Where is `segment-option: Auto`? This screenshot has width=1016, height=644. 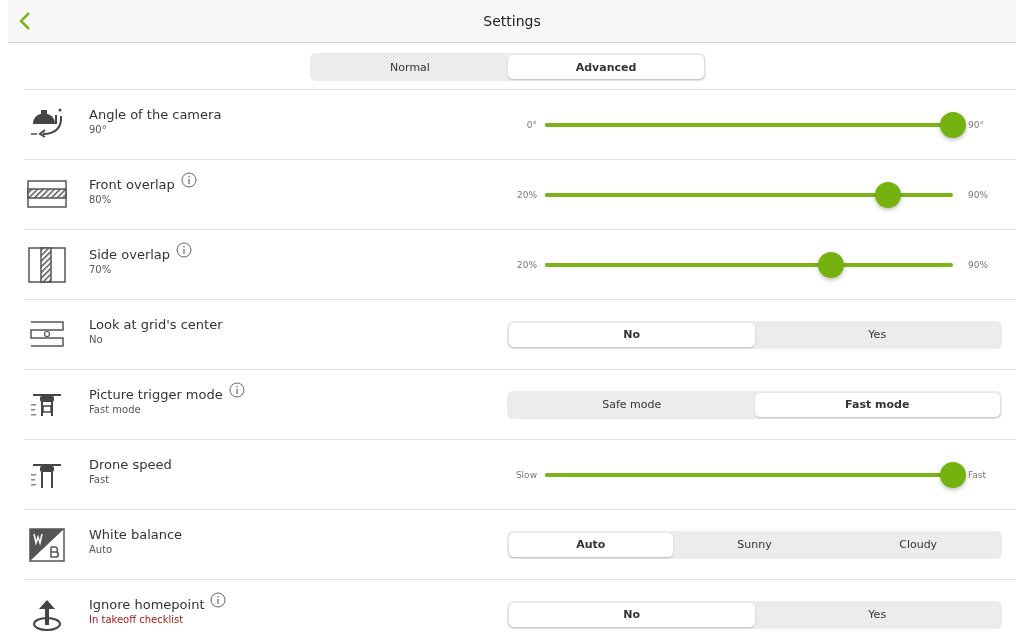
segment-option: Auto is located at coordinates (591, 544).